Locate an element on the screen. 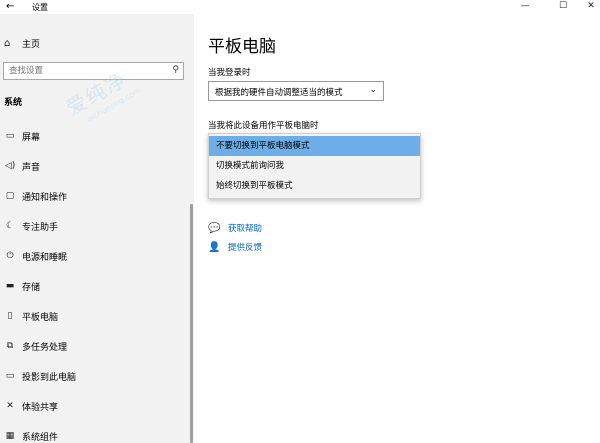 This screenshot has width=600, height=443. watermark-url: aichunjing.com is located at coordinates (114, 104).